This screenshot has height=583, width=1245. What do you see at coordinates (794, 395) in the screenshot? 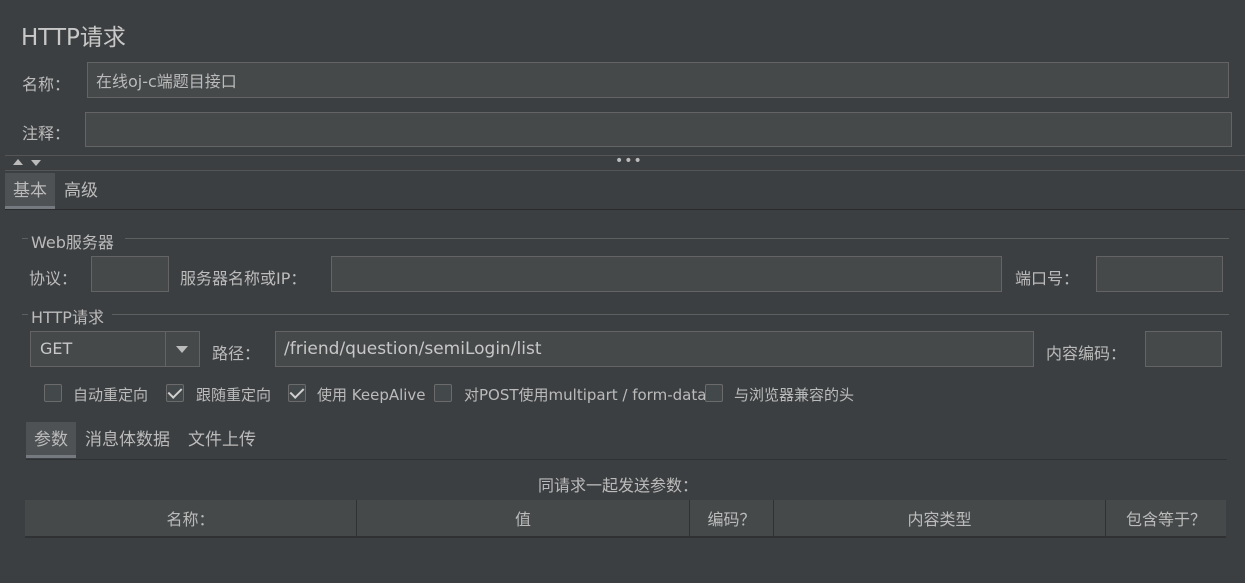
I see `browser-compatible-headers-label: 与浏览器兼容的头` at bounding box center [794, 395].